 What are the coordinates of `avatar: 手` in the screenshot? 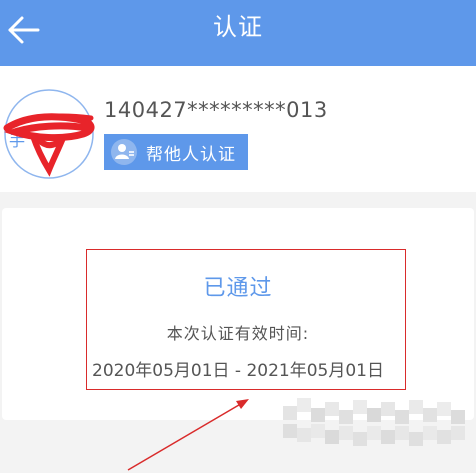 It's located at (49, 134).